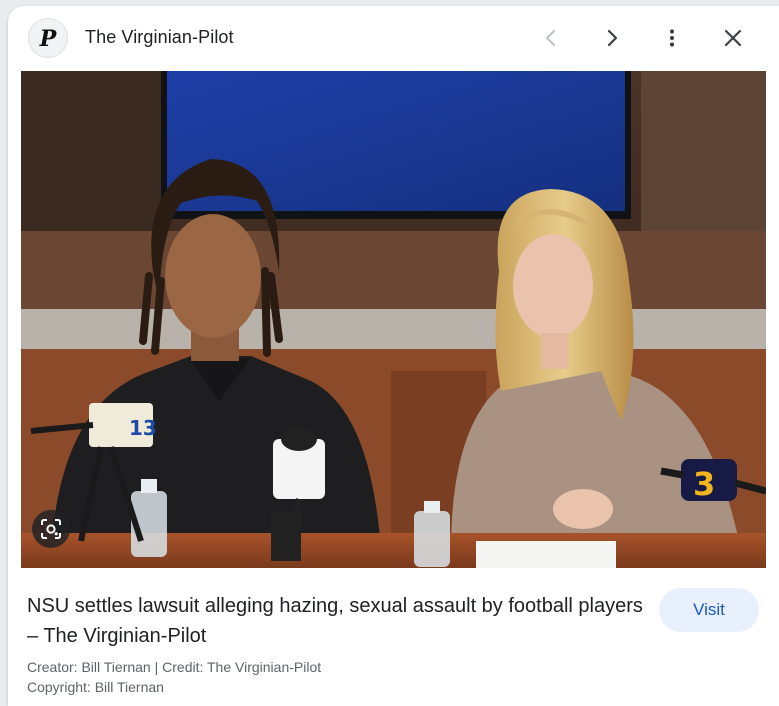 The height and width of the screenshot is (706, 779). I want to click on lens-search-button, so click(51, 529).